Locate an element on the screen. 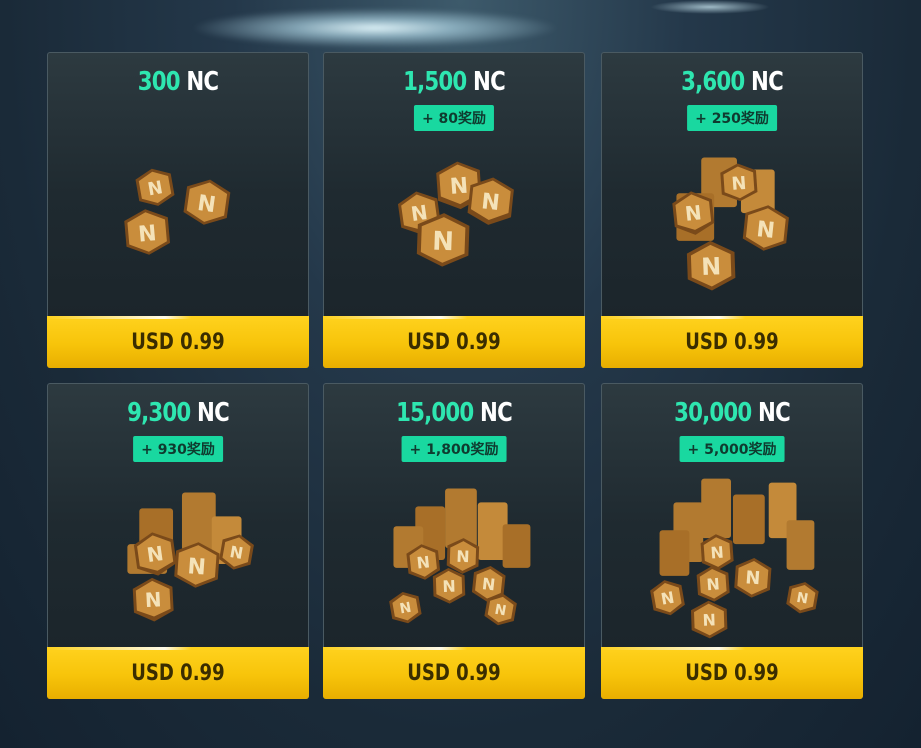 The width and height of the screenshot is (921, 748). nc-package-card-9300: 9,300 NC + 930奖励 N N N N USD 0.99 is located at coordinates (178, 541).